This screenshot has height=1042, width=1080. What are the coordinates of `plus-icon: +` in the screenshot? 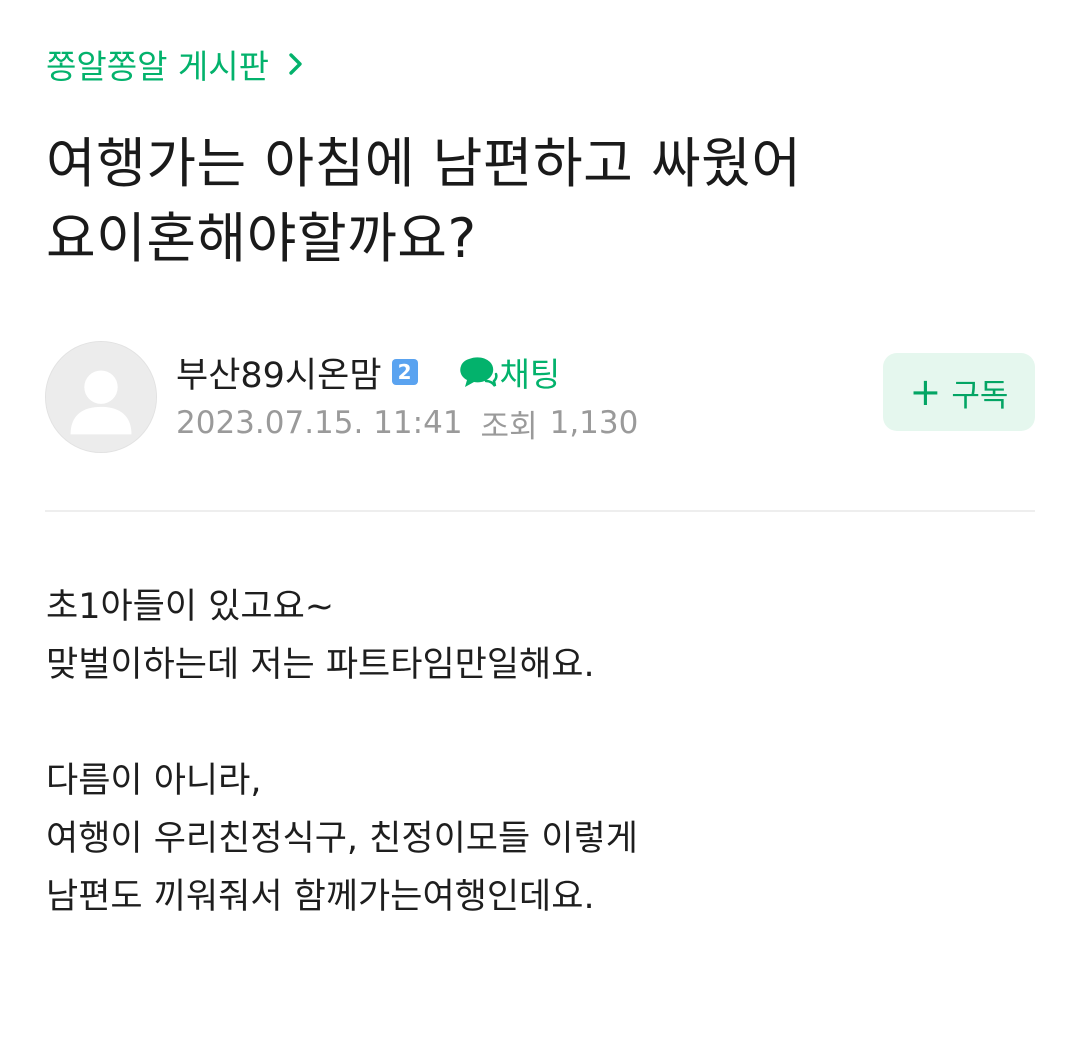 It's located at (925, 392).